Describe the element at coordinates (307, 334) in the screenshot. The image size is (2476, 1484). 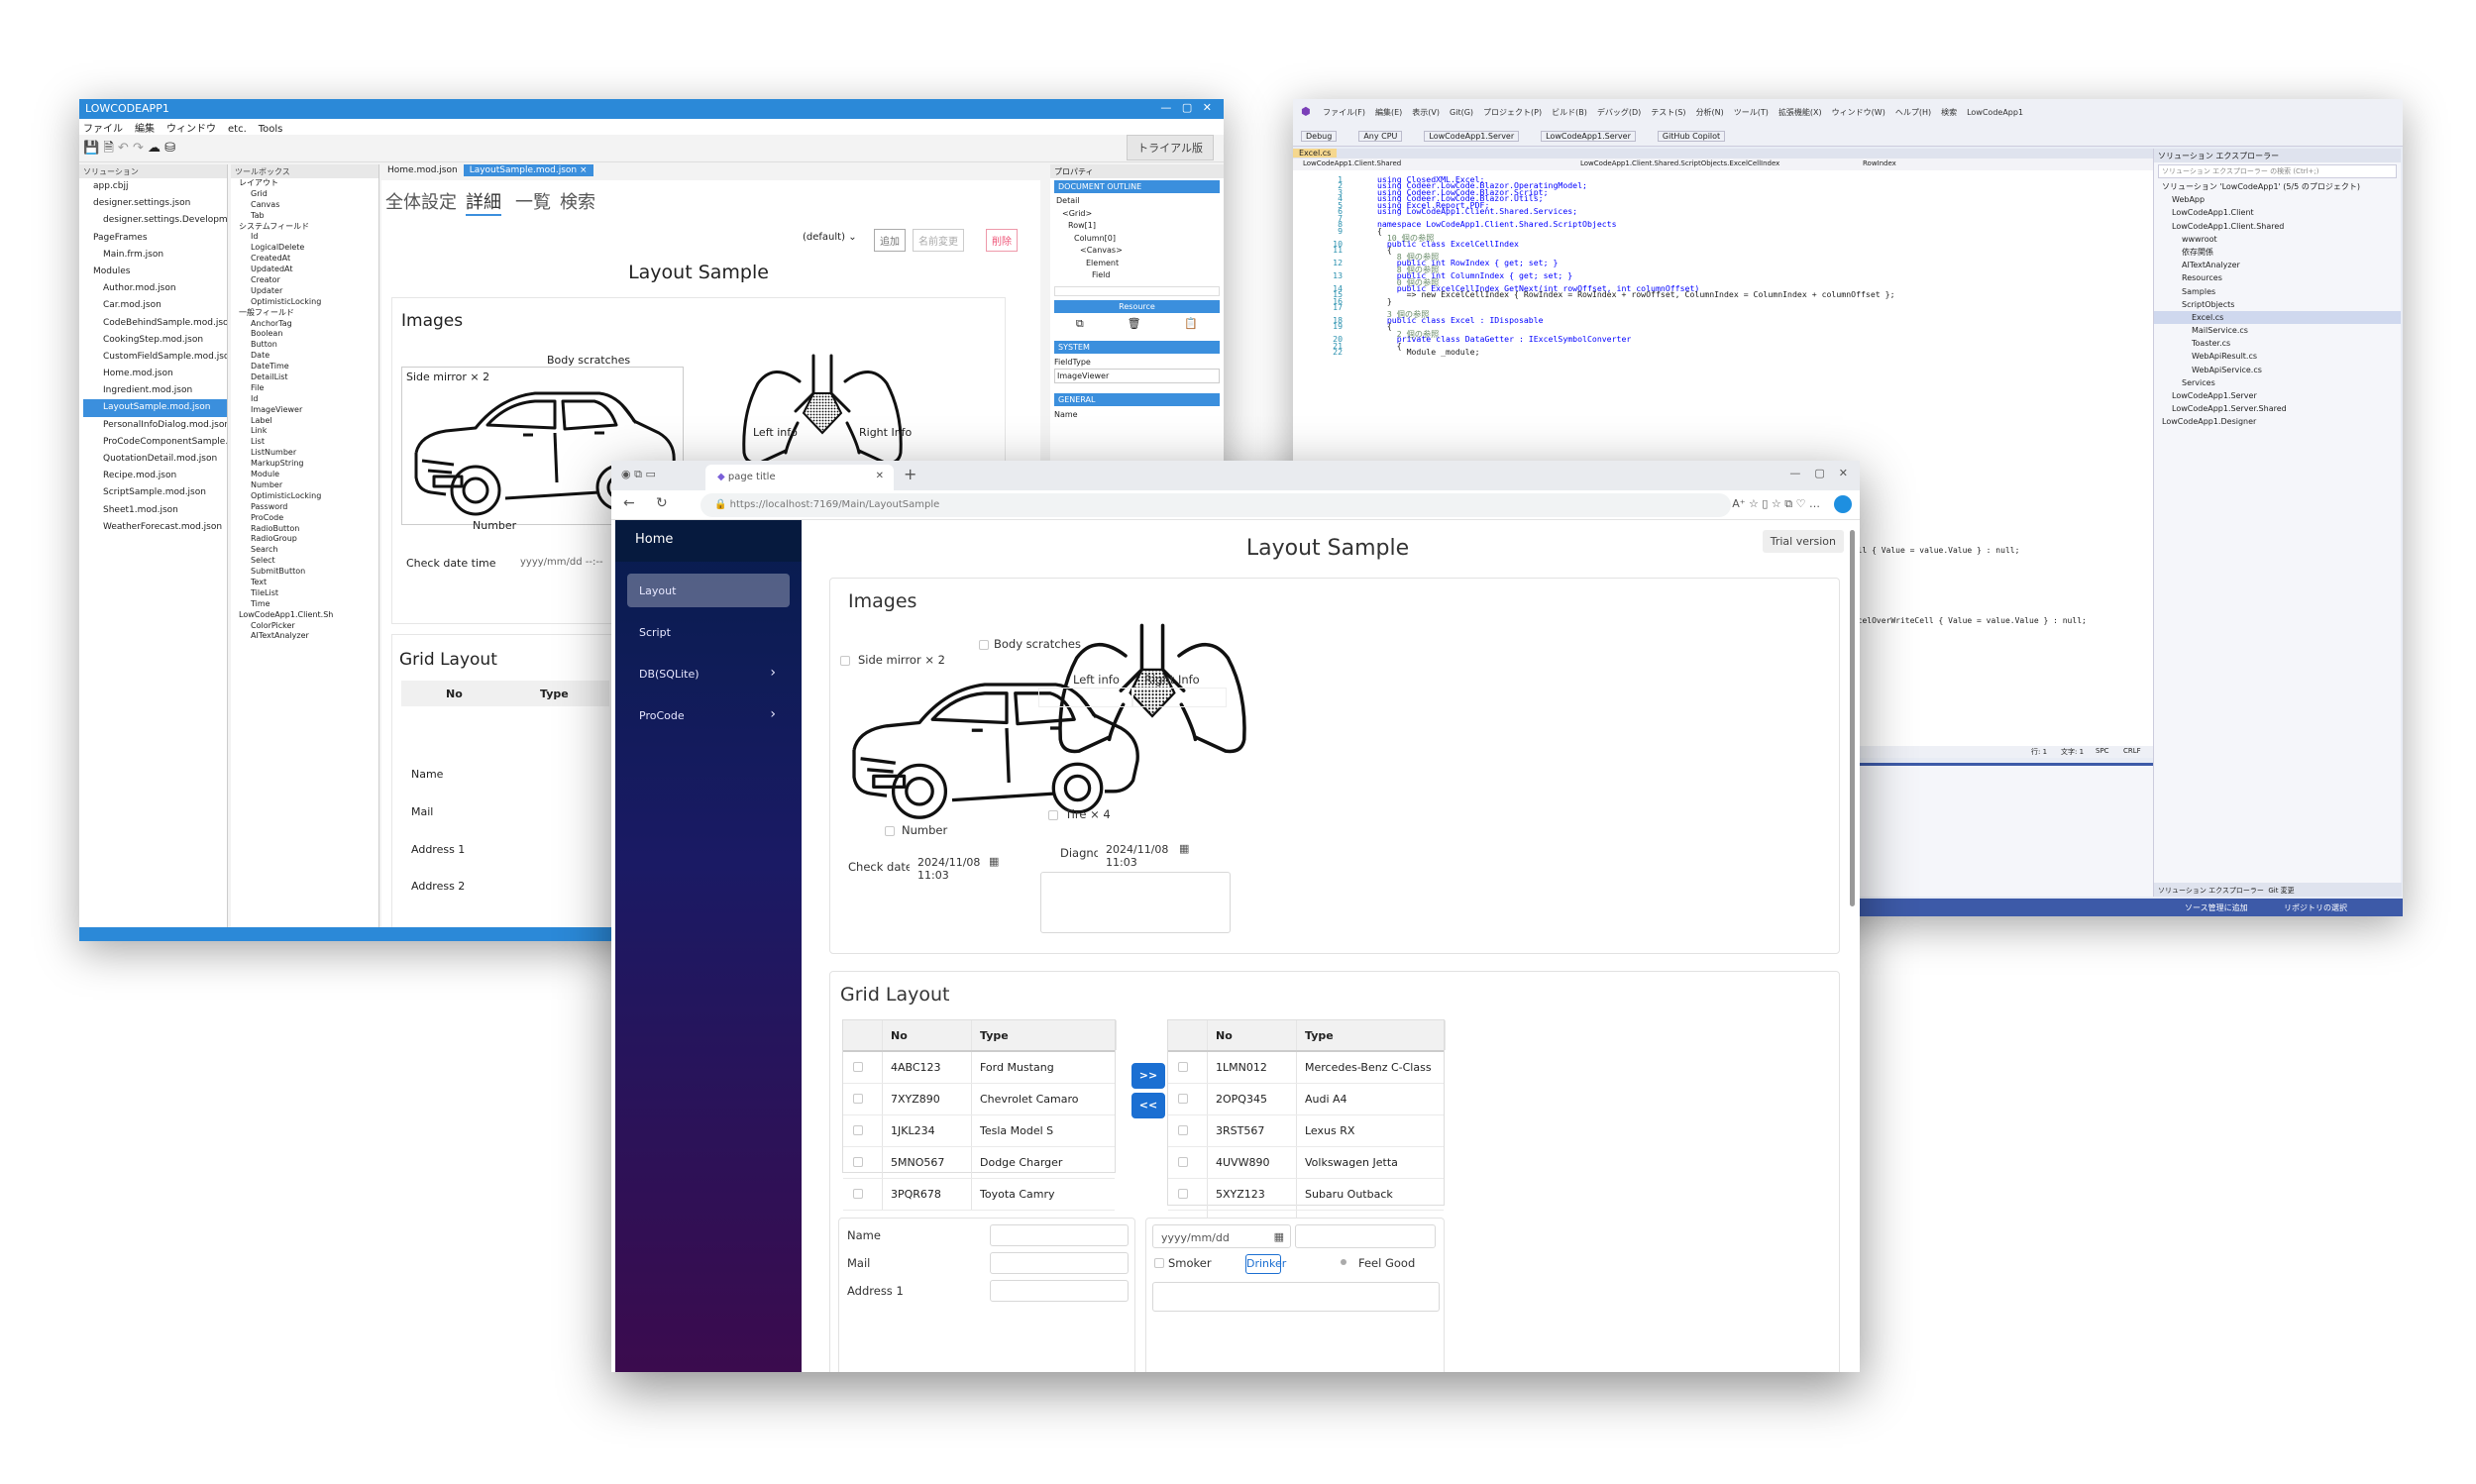
I see `toolbox-item: Boolean` at that location.